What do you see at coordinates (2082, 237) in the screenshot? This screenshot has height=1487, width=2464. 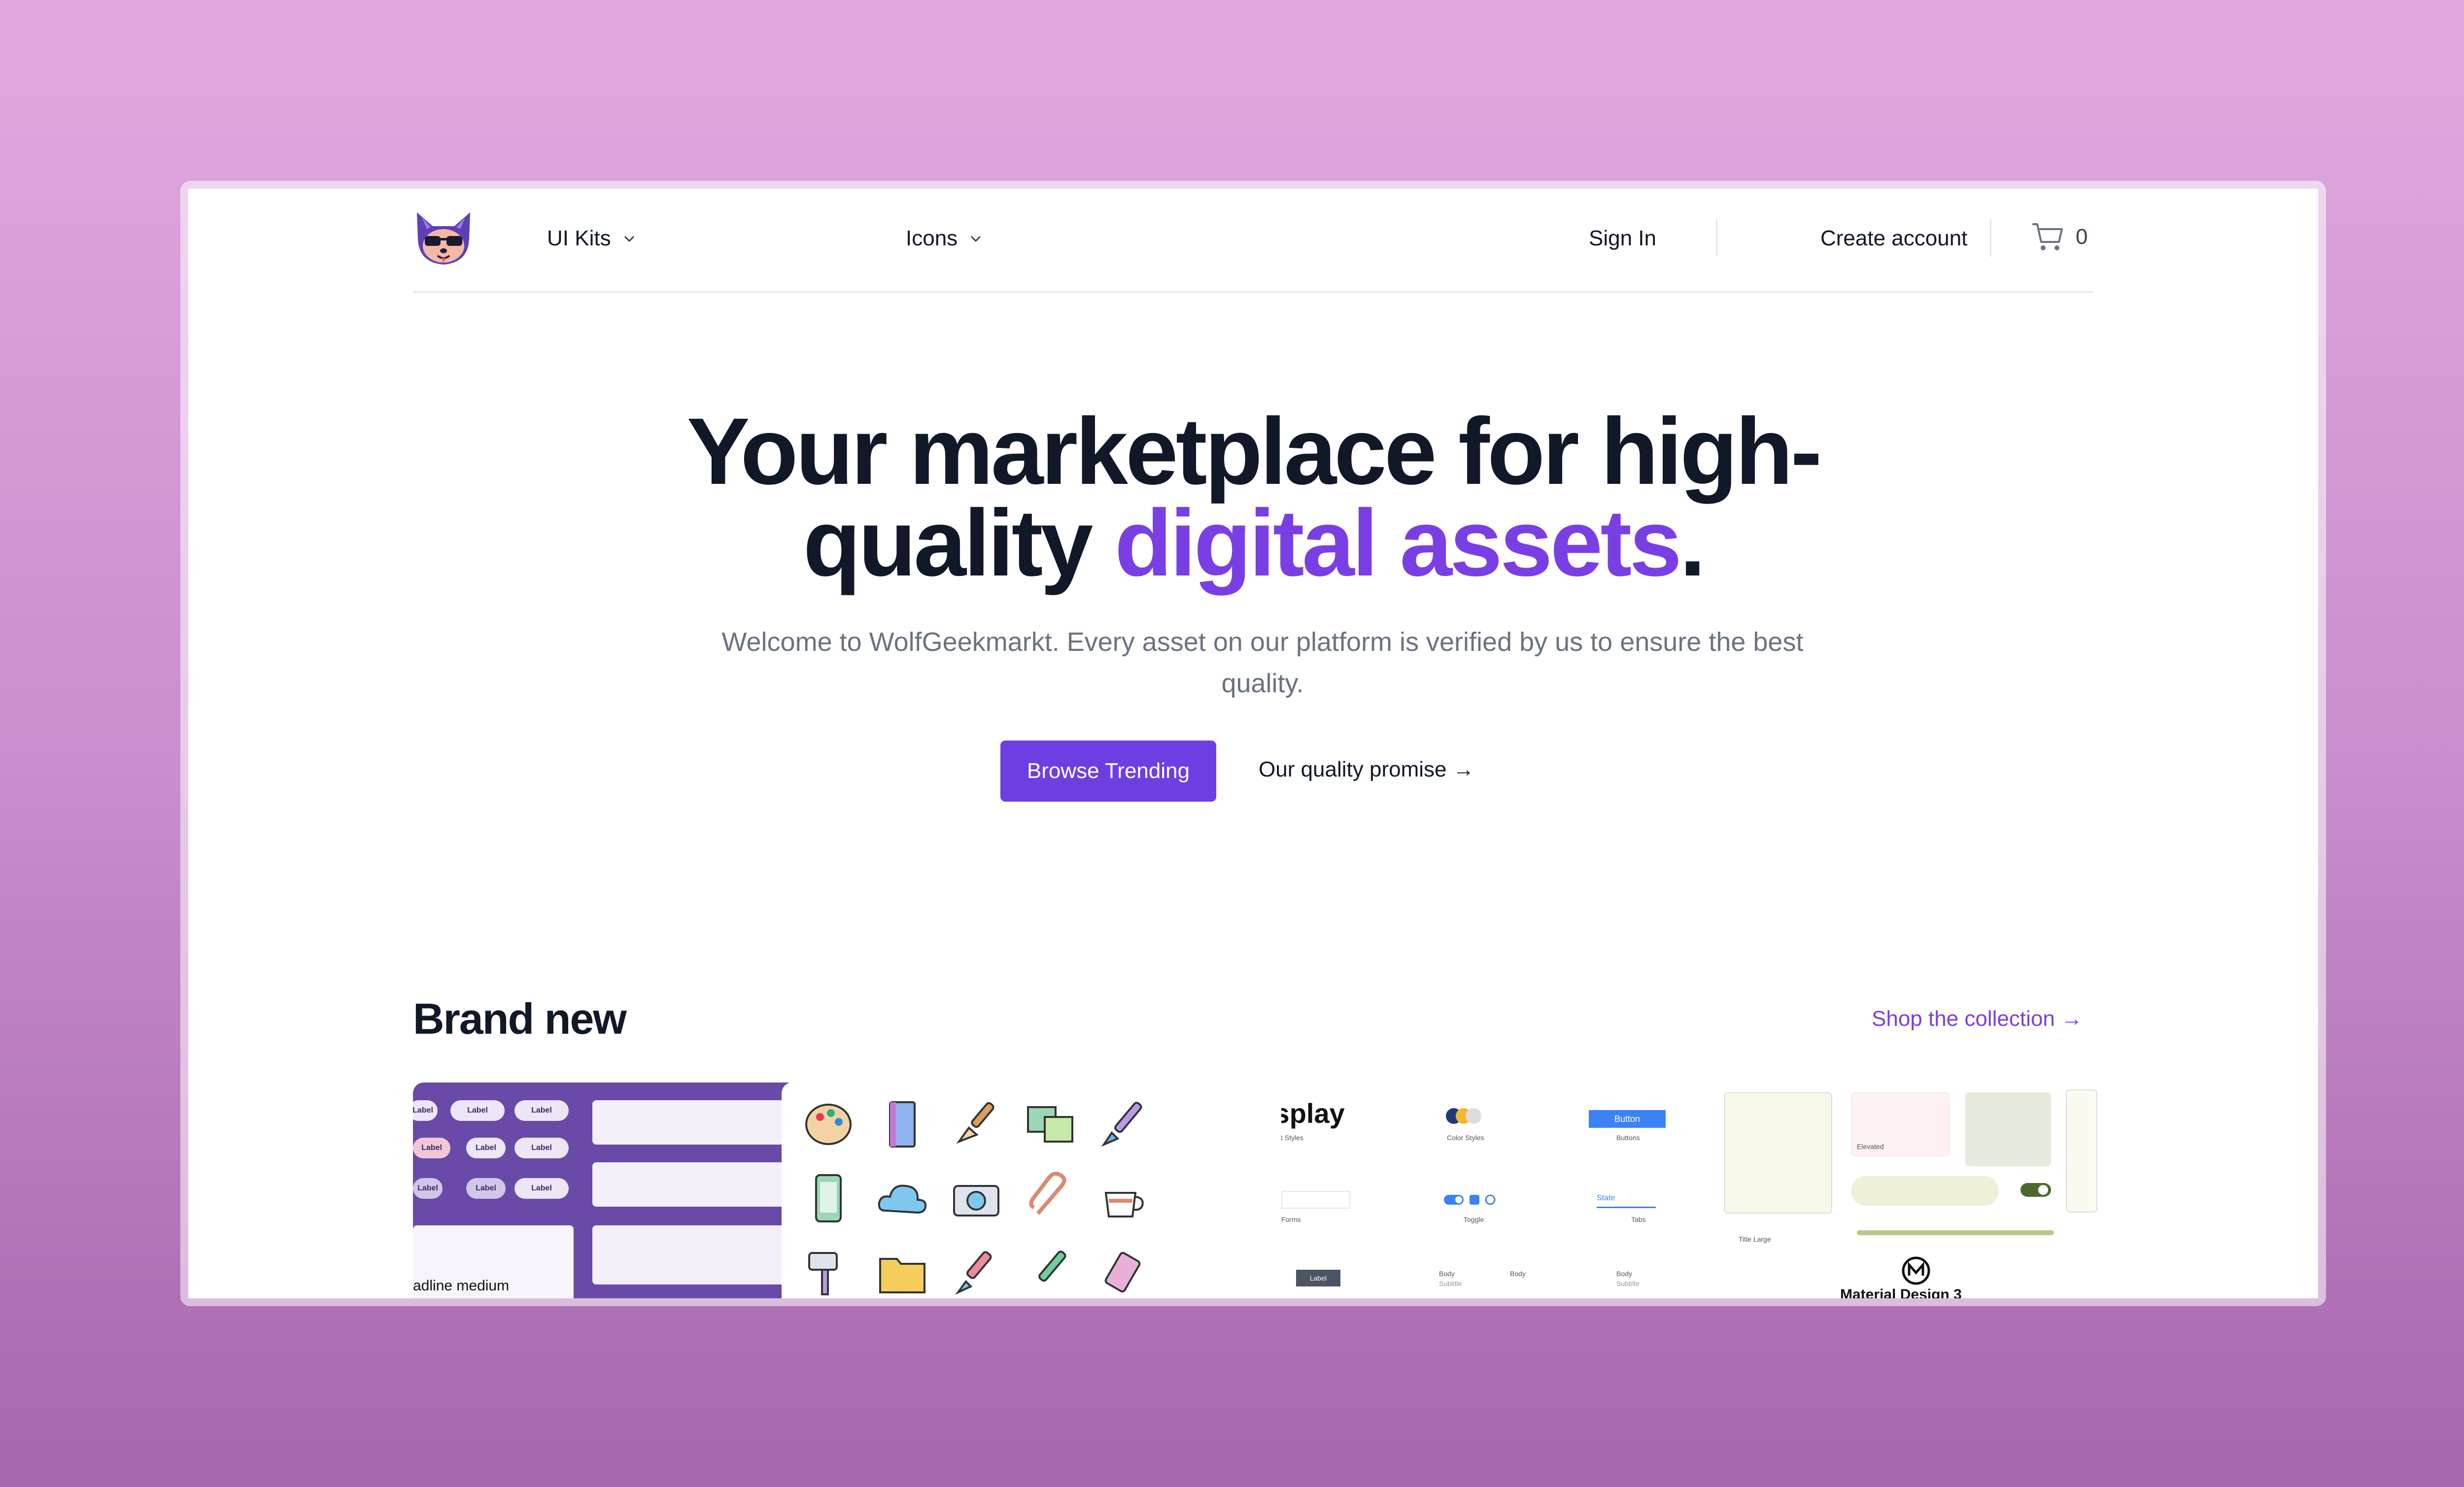 I see `cart-count: 0` at bounding box center [2082, 237].